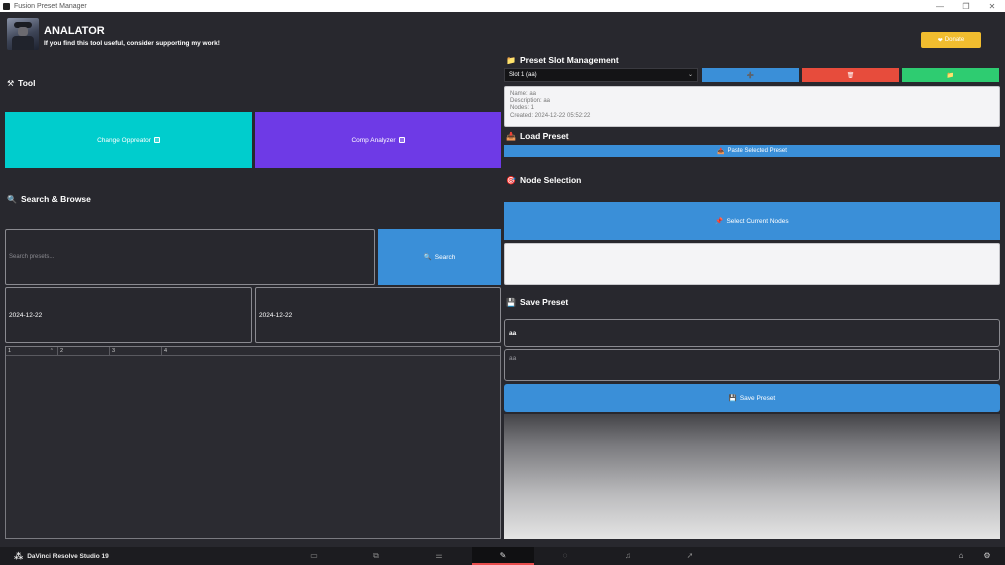 Image resolution: width=1005 pixels, height=565 pixels. Describe the element at coordinates (544, 180) in the screenshot. I see `node-section-title: 🎯 Node Selection` at that location.